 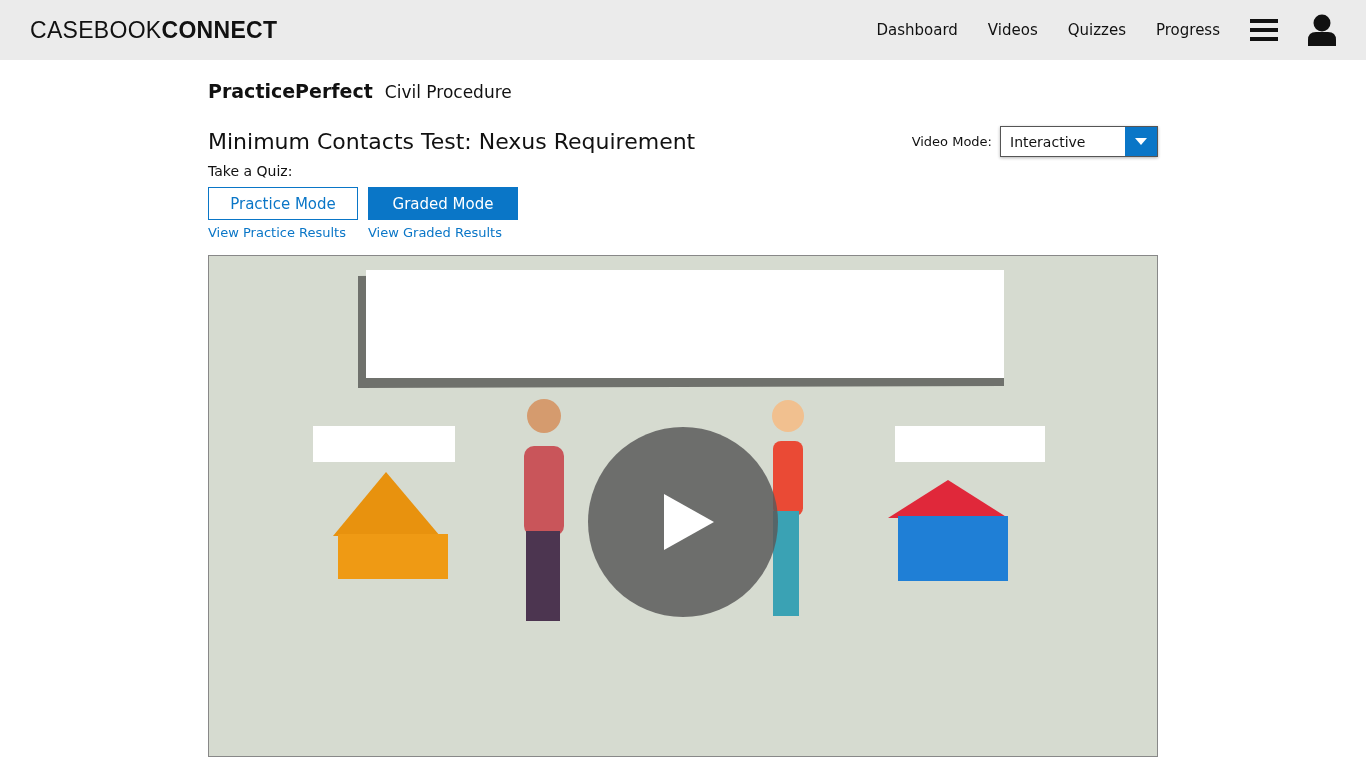 What do you see at coordinates (443, 232) in the screenshot?
I see `results-link: View Graded Results` at bounding box center [443, 232].